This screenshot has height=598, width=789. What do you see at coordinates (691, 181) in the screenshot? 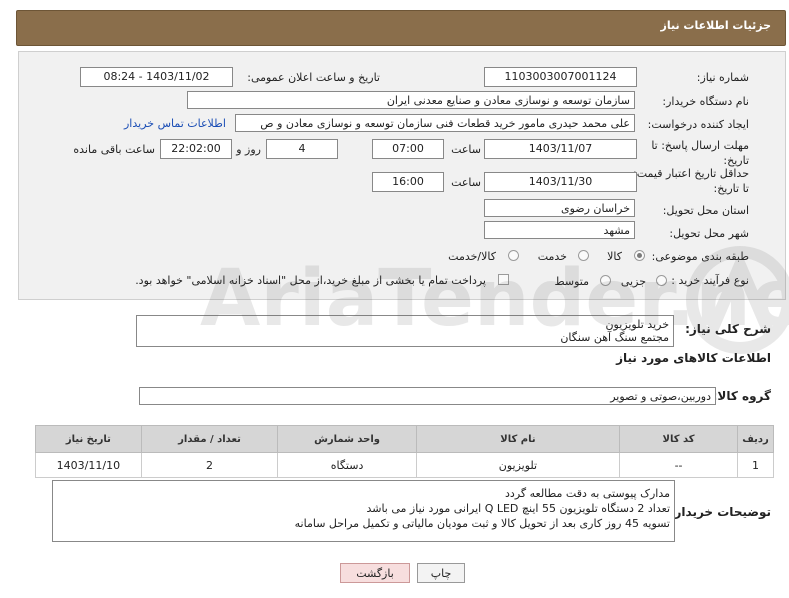
I see `price-validity-label: حداقل تاریخ اعتبار قیمت: تا تاریخ:` at bounding box center [691, 181].